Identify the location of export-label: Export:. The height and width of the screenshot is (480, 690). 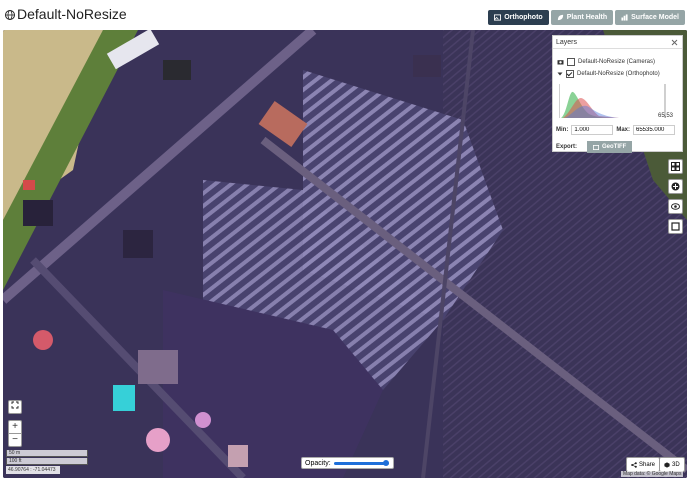
(566, 147).